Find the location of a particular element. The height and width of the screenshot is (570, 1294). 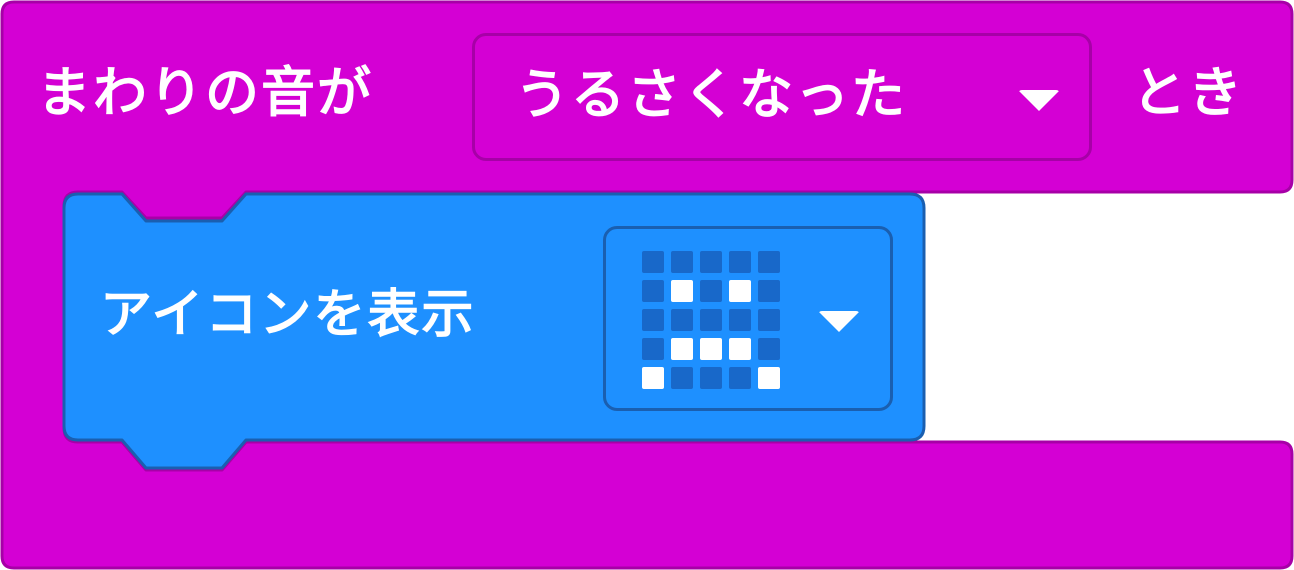

icon-picker-dropdown is located at coordinates (748, 318).